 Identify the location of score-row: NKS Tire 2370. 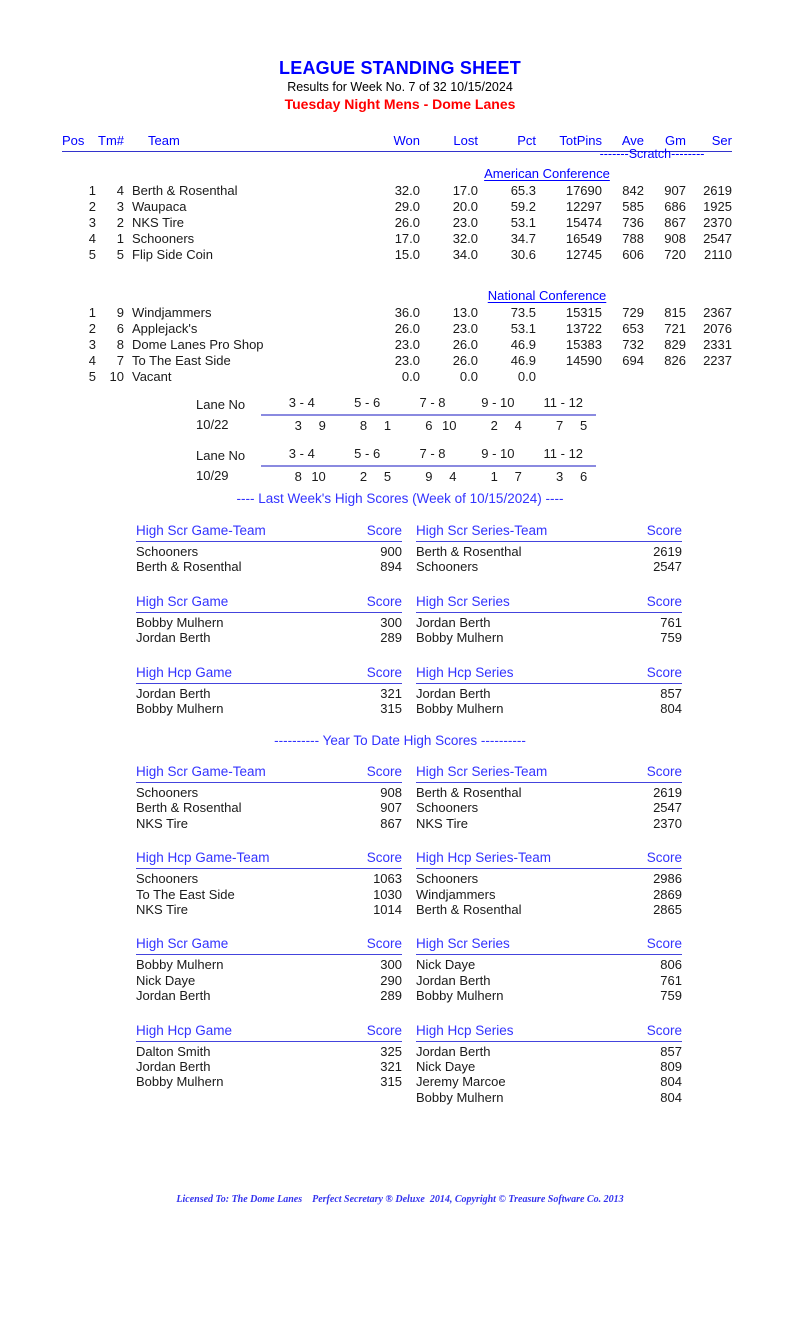
(549, 823).